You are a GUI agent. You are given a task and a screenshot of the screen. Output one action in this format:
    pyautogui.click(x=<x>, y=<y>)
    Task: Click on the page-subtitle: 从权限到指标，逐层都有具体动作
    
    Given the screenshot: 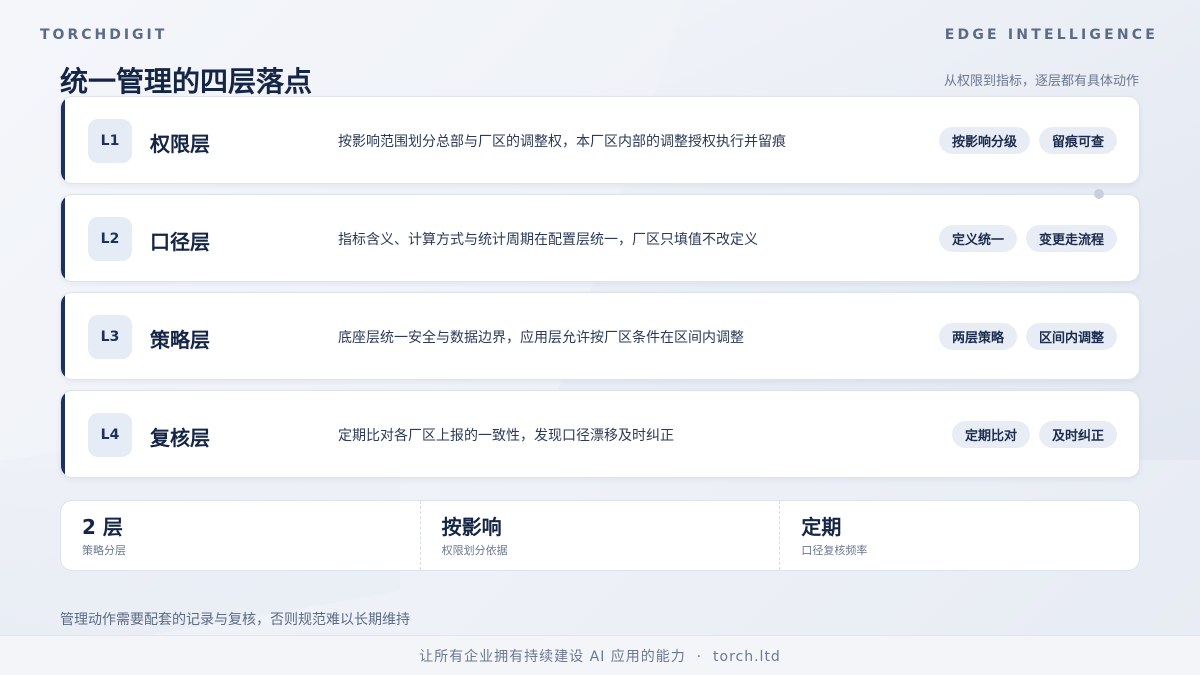 What is the action you would take?
    pyautogui.click(x=1041, y=81)
    